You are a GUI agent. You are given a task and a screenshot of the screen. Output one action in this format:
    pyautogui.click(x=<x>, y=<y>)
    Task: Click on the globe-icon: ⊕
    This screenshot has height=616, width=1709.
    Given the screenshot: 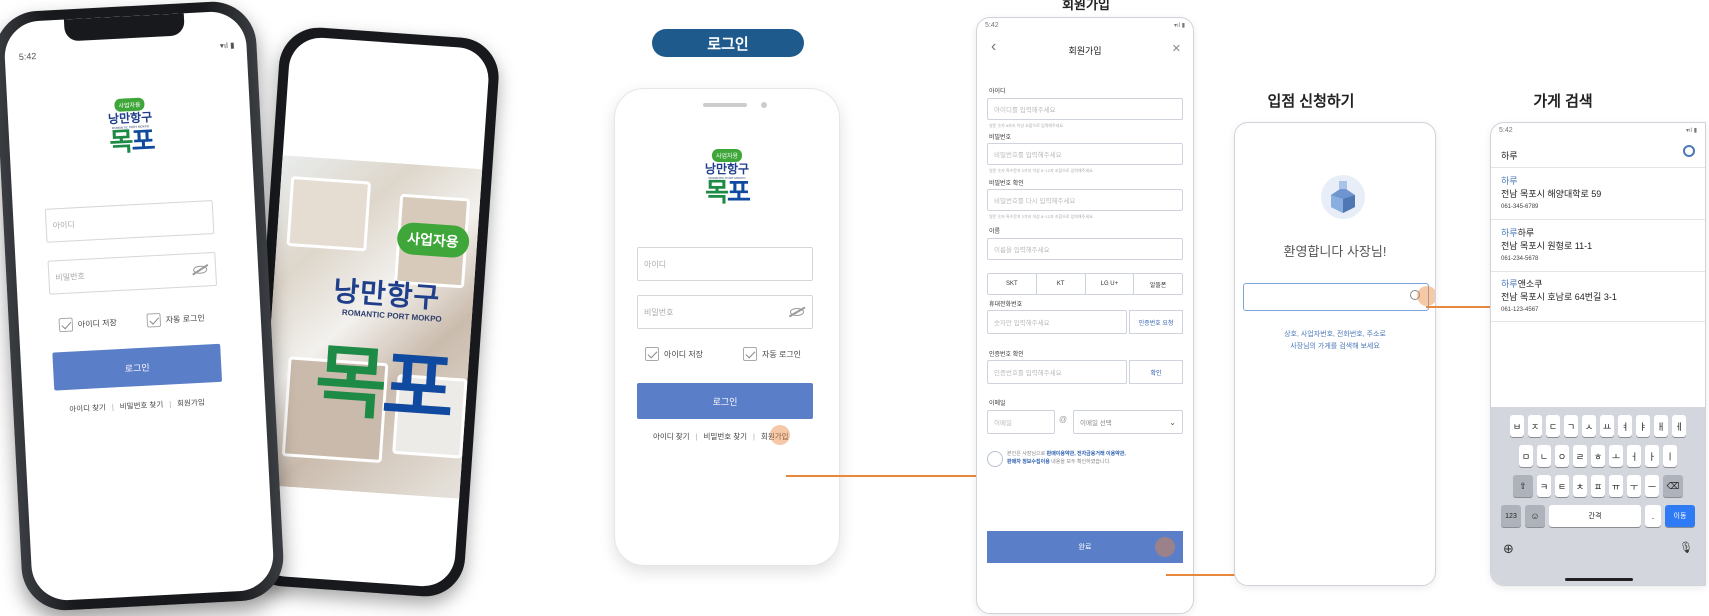 What is the action you would take?
    pyautogui.click(x=1508, y=549)
    